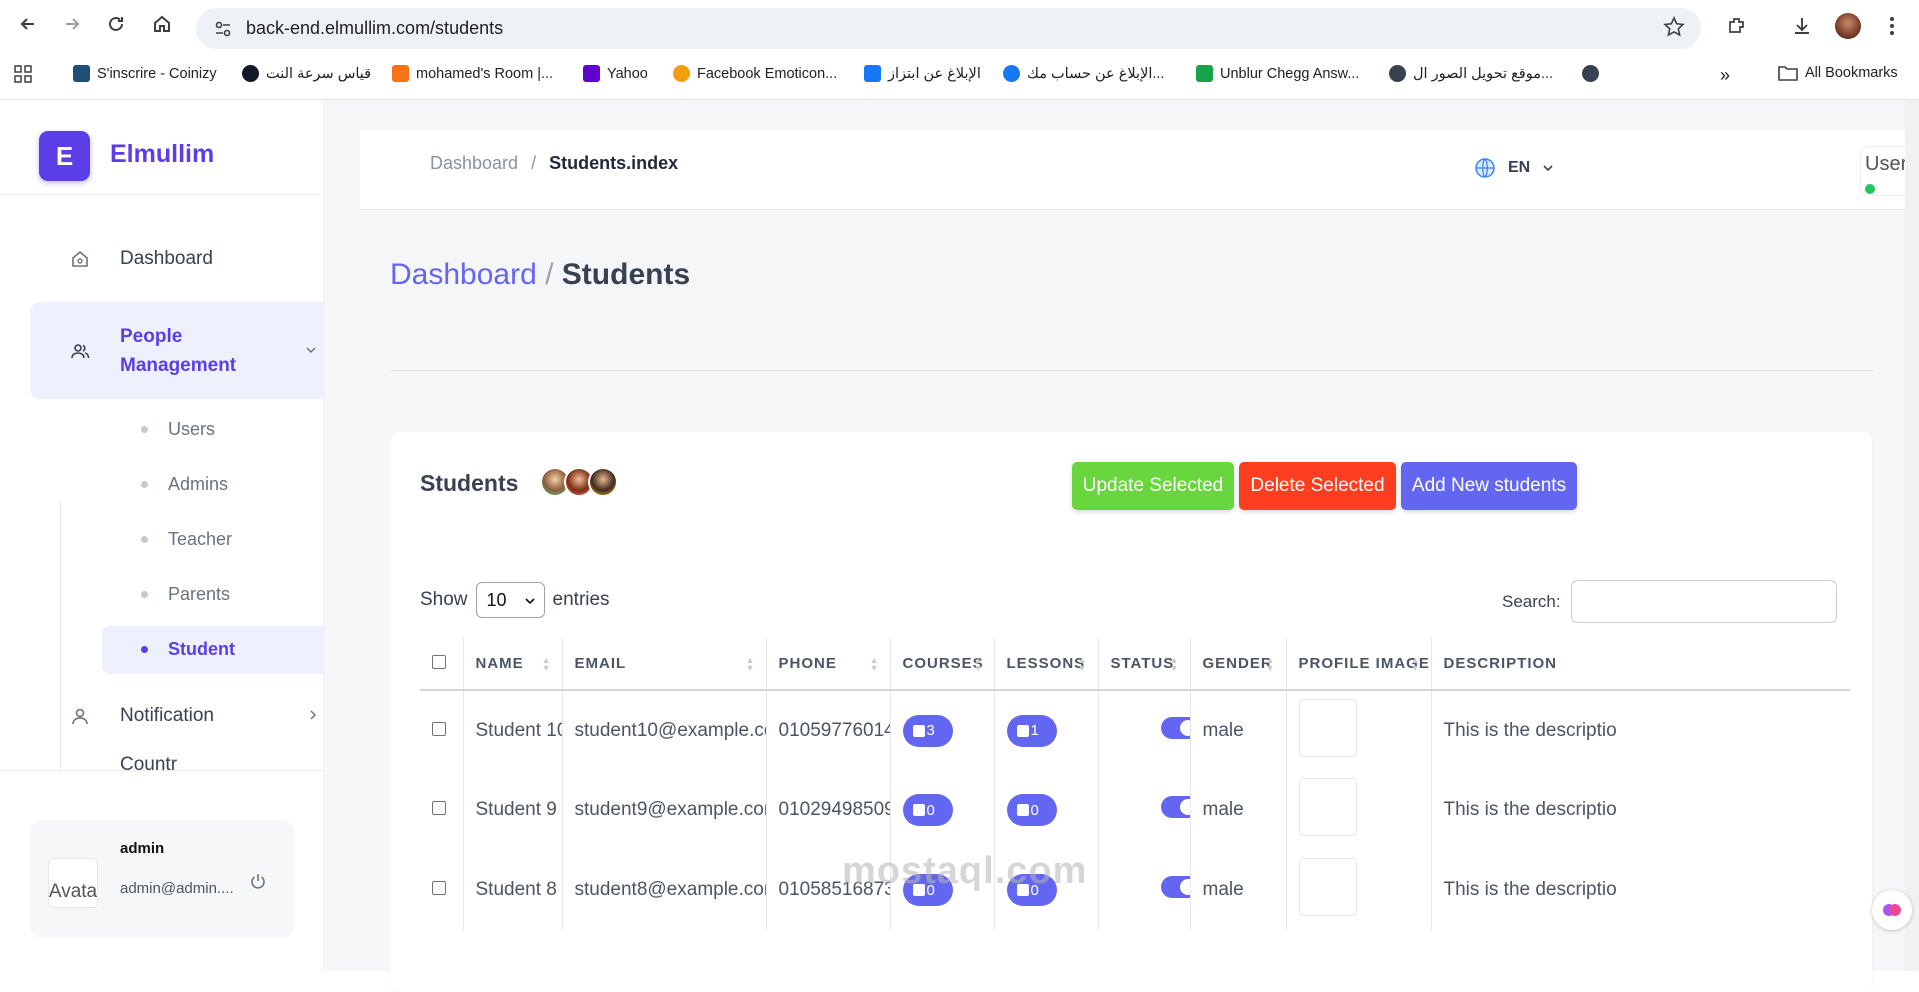 The image size is (1919, 992). I want to click on bookmark-item: الإبلاغ عن ابتزاز, so click(922, 73).